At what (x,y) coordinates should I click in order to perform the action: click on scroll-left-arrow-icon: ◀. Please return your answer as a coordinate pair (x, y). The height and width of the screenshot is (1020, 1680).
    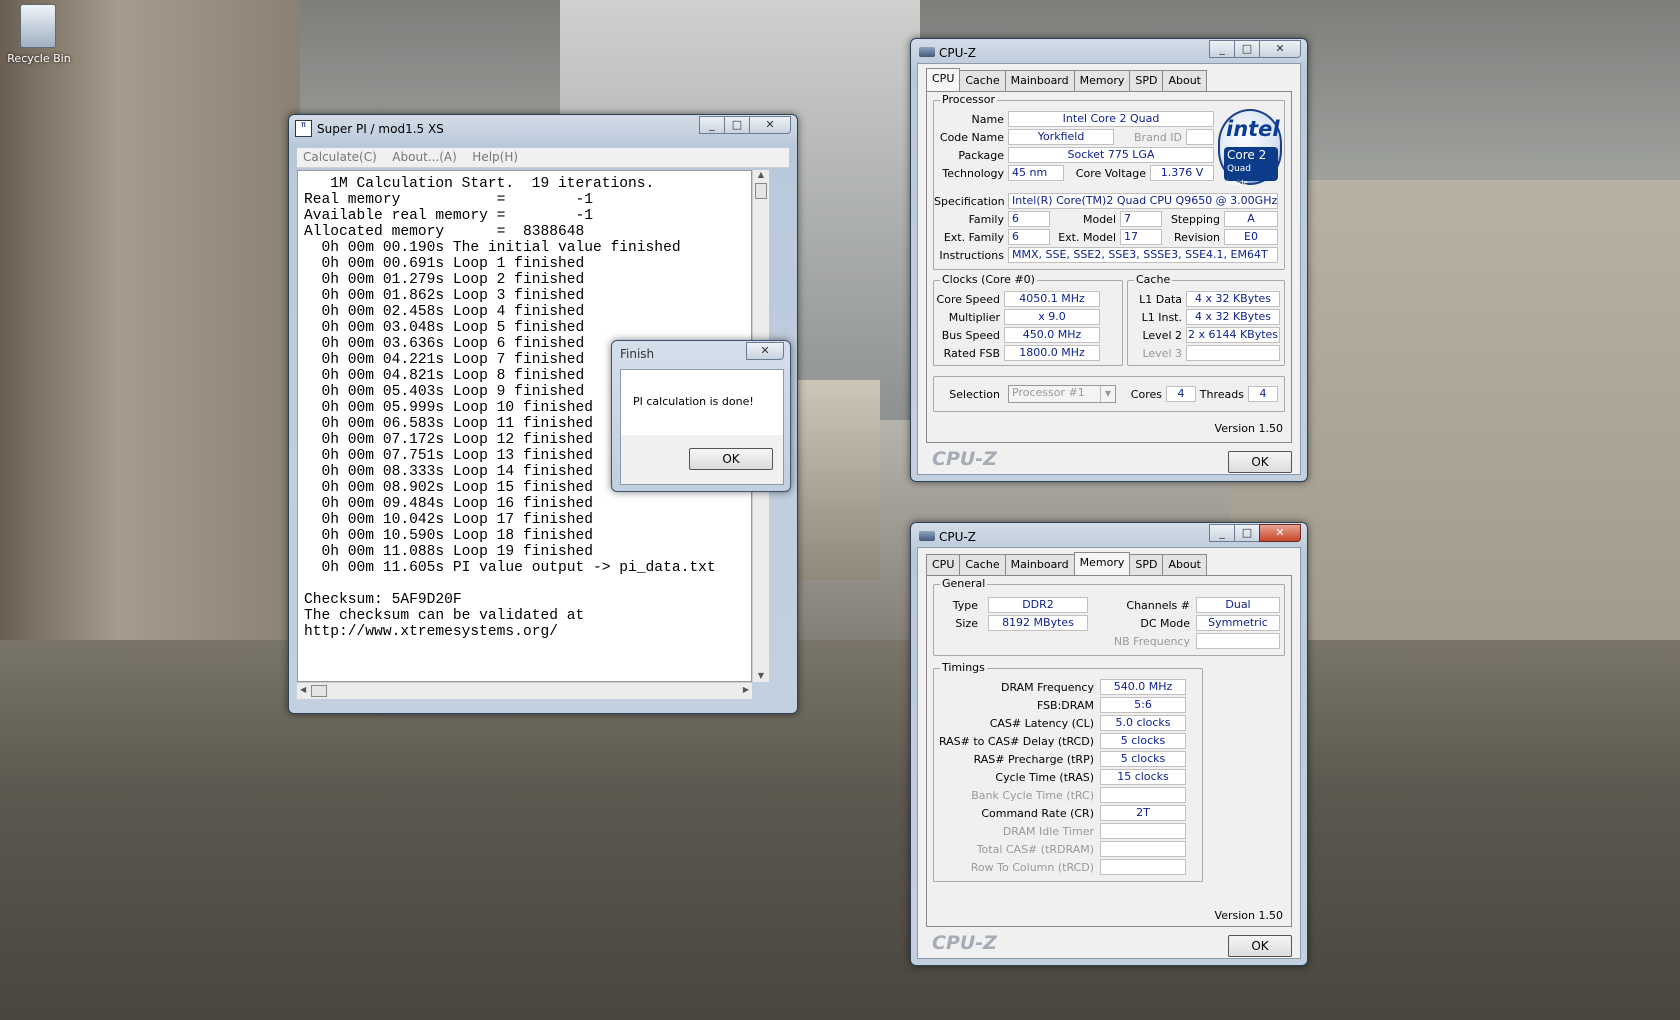
    Looking at the image, I should click on (303, 689).